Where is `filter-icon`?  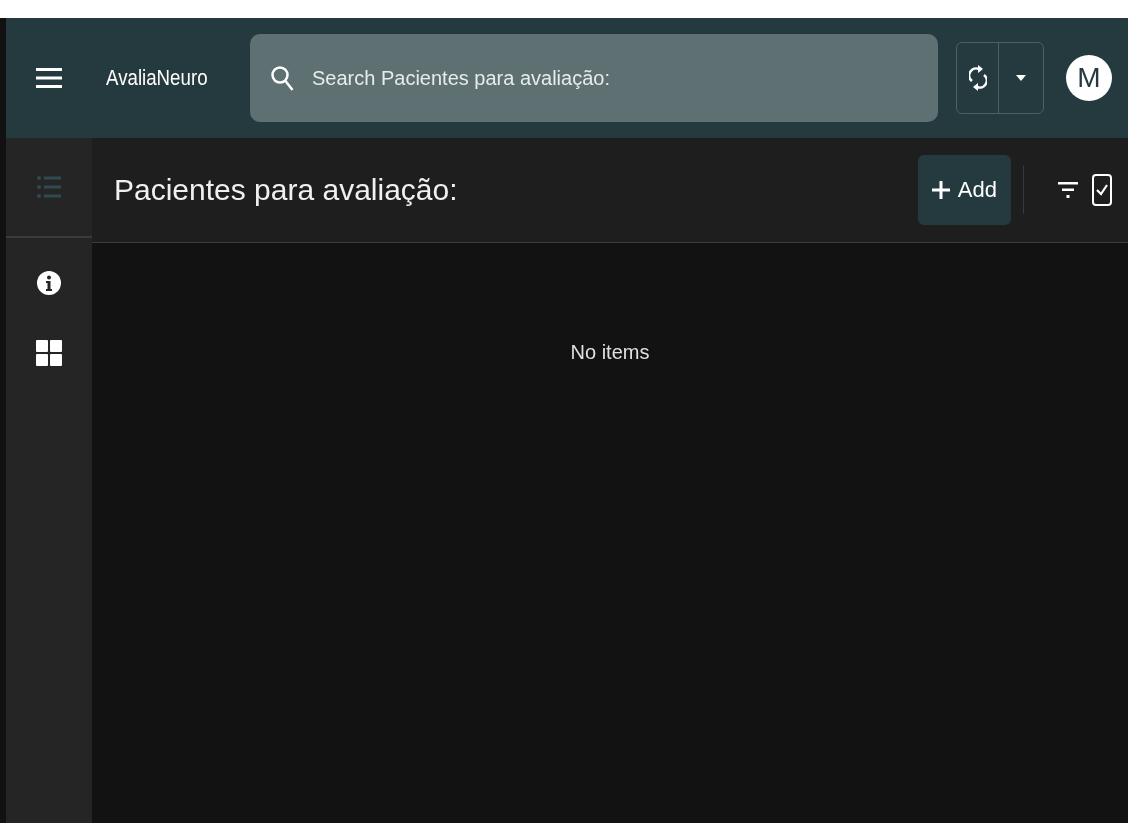 filter-icon is located at coordinates (1068, 190).